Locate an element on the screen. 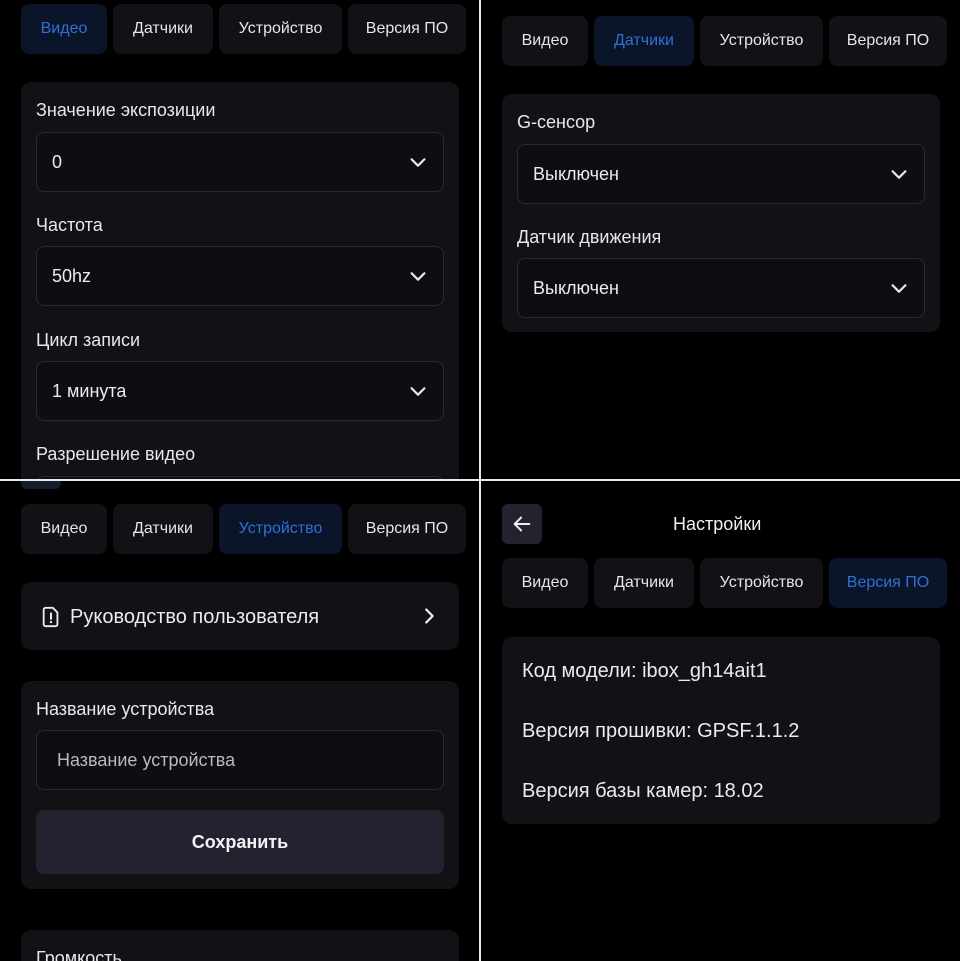 This screenshot has height=961, width=960. save-button: Сохранить is located at coordinates (240, 842).